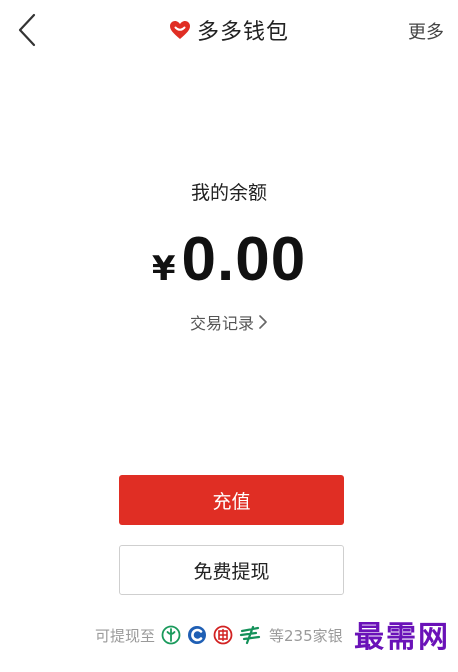 This screenshot has width=458, height=672. I want to click on page-title: 多多钱包, so click(229, 30).